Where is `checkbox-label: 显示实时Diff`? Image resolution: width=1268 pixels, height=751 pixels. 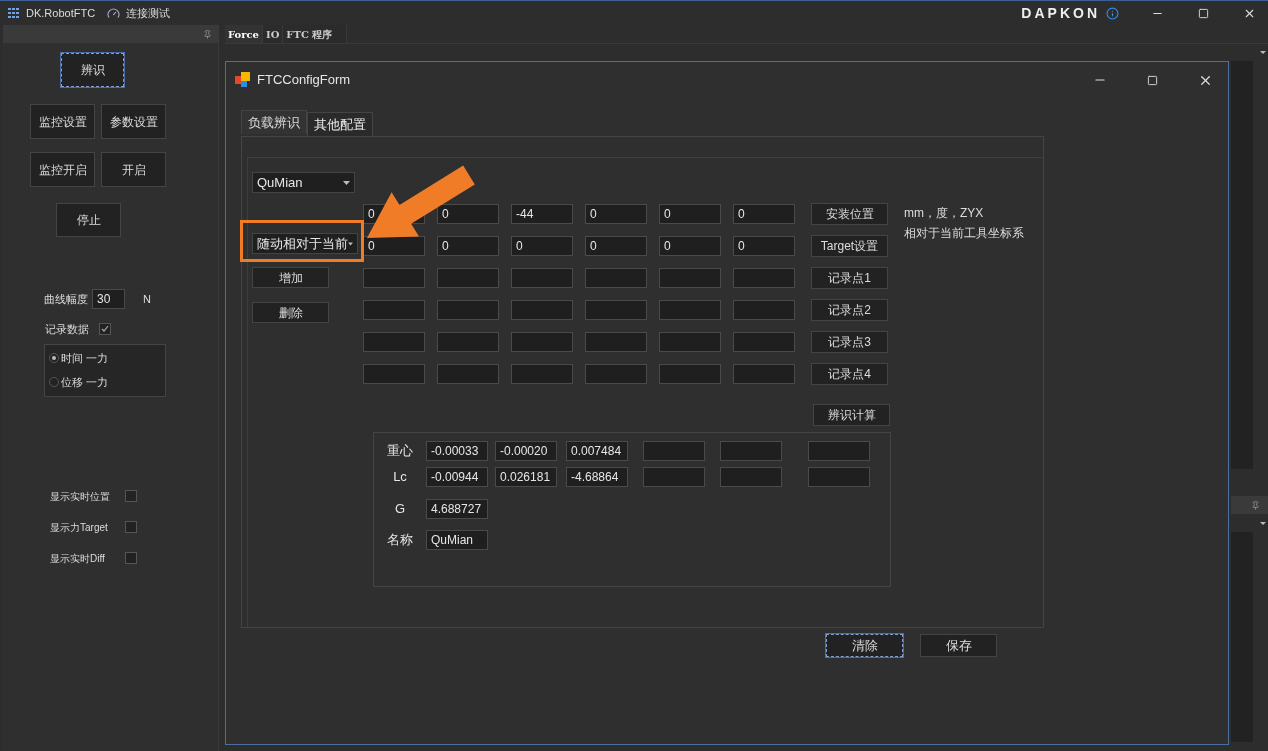 checkbox-label: 显示实时Diff is located at coordinates (78, 558).